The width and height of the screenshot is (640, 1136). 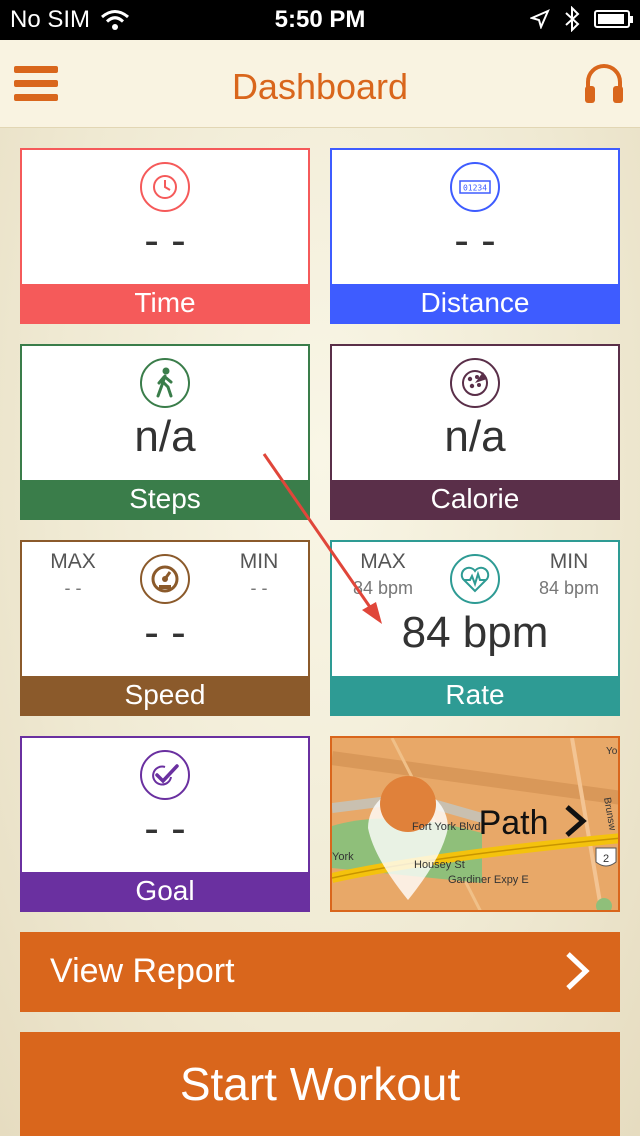 I want to click on calorie-label: Calorie, so click(x=475, y=499).